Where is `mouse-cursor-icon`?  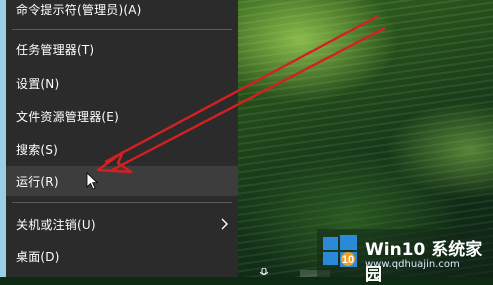 mouse-cursor-icon is located at coordinates (92, 181).